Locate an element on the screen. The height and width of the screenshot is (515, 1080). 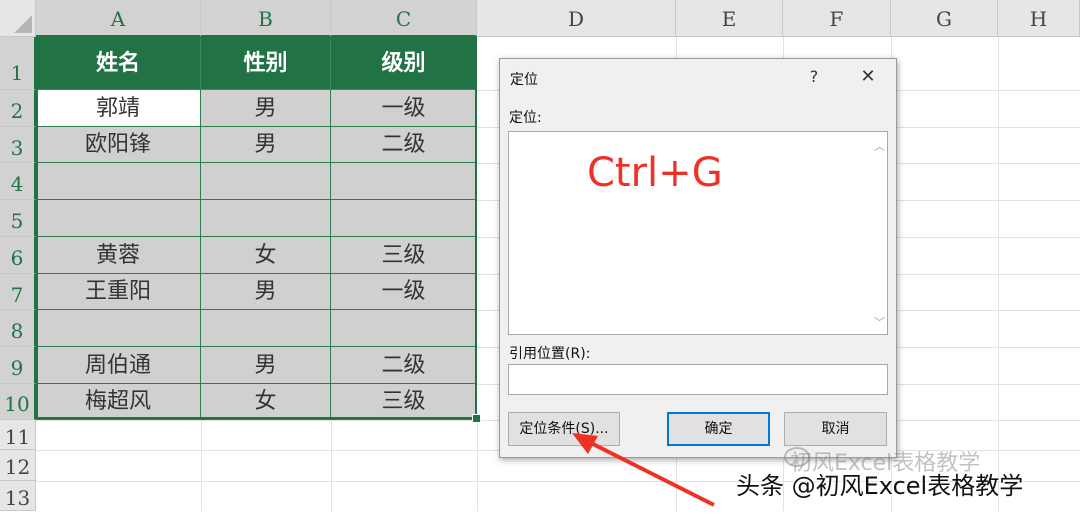
scroll-up-icon: ︿ is located at coordinates (879, 146).